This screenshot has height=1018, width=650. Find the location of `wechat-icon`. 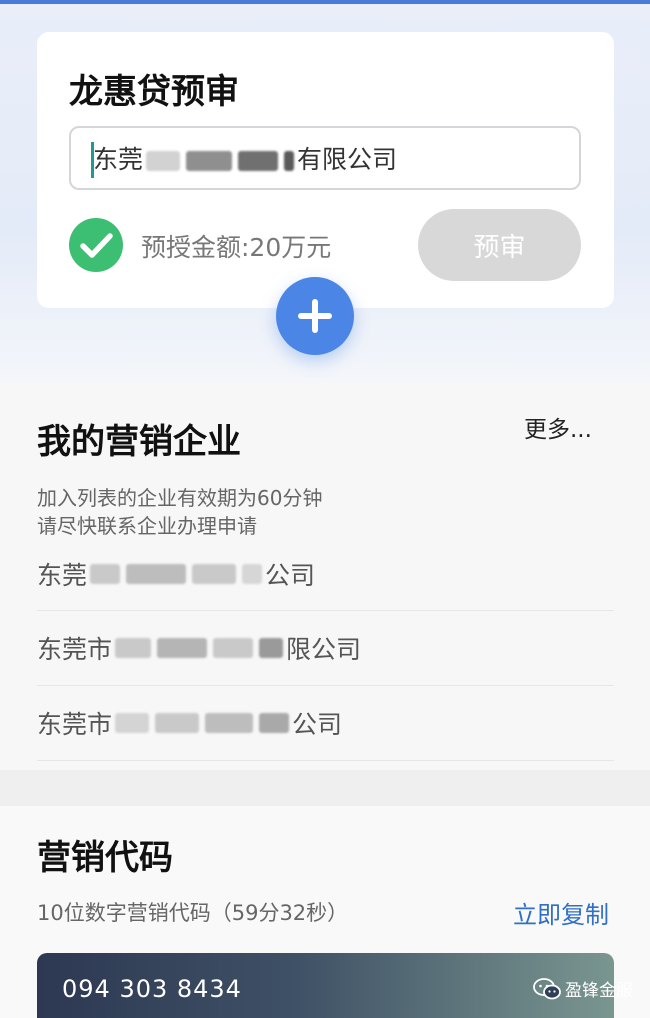

wechat-icon is located at coordinates (547, 988).